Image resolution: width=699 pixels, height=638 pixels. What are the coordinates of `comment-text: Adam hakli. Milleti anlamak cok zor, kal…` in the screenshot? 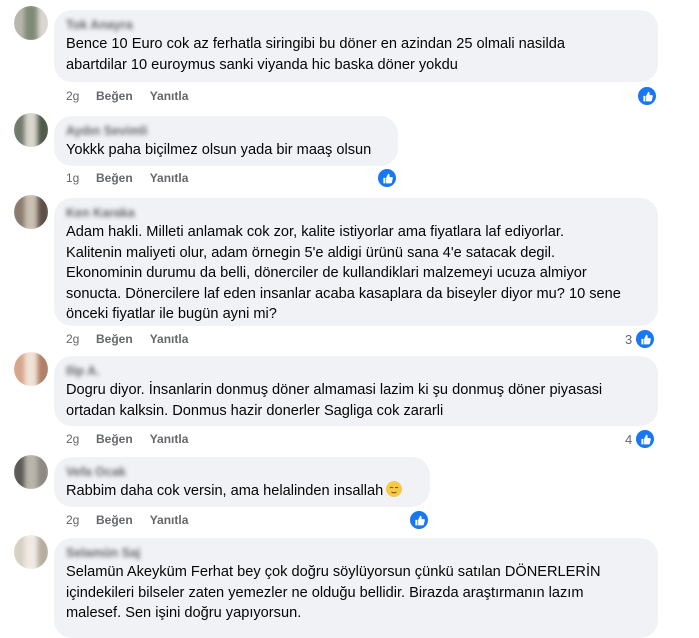 It's located at (343, 273).